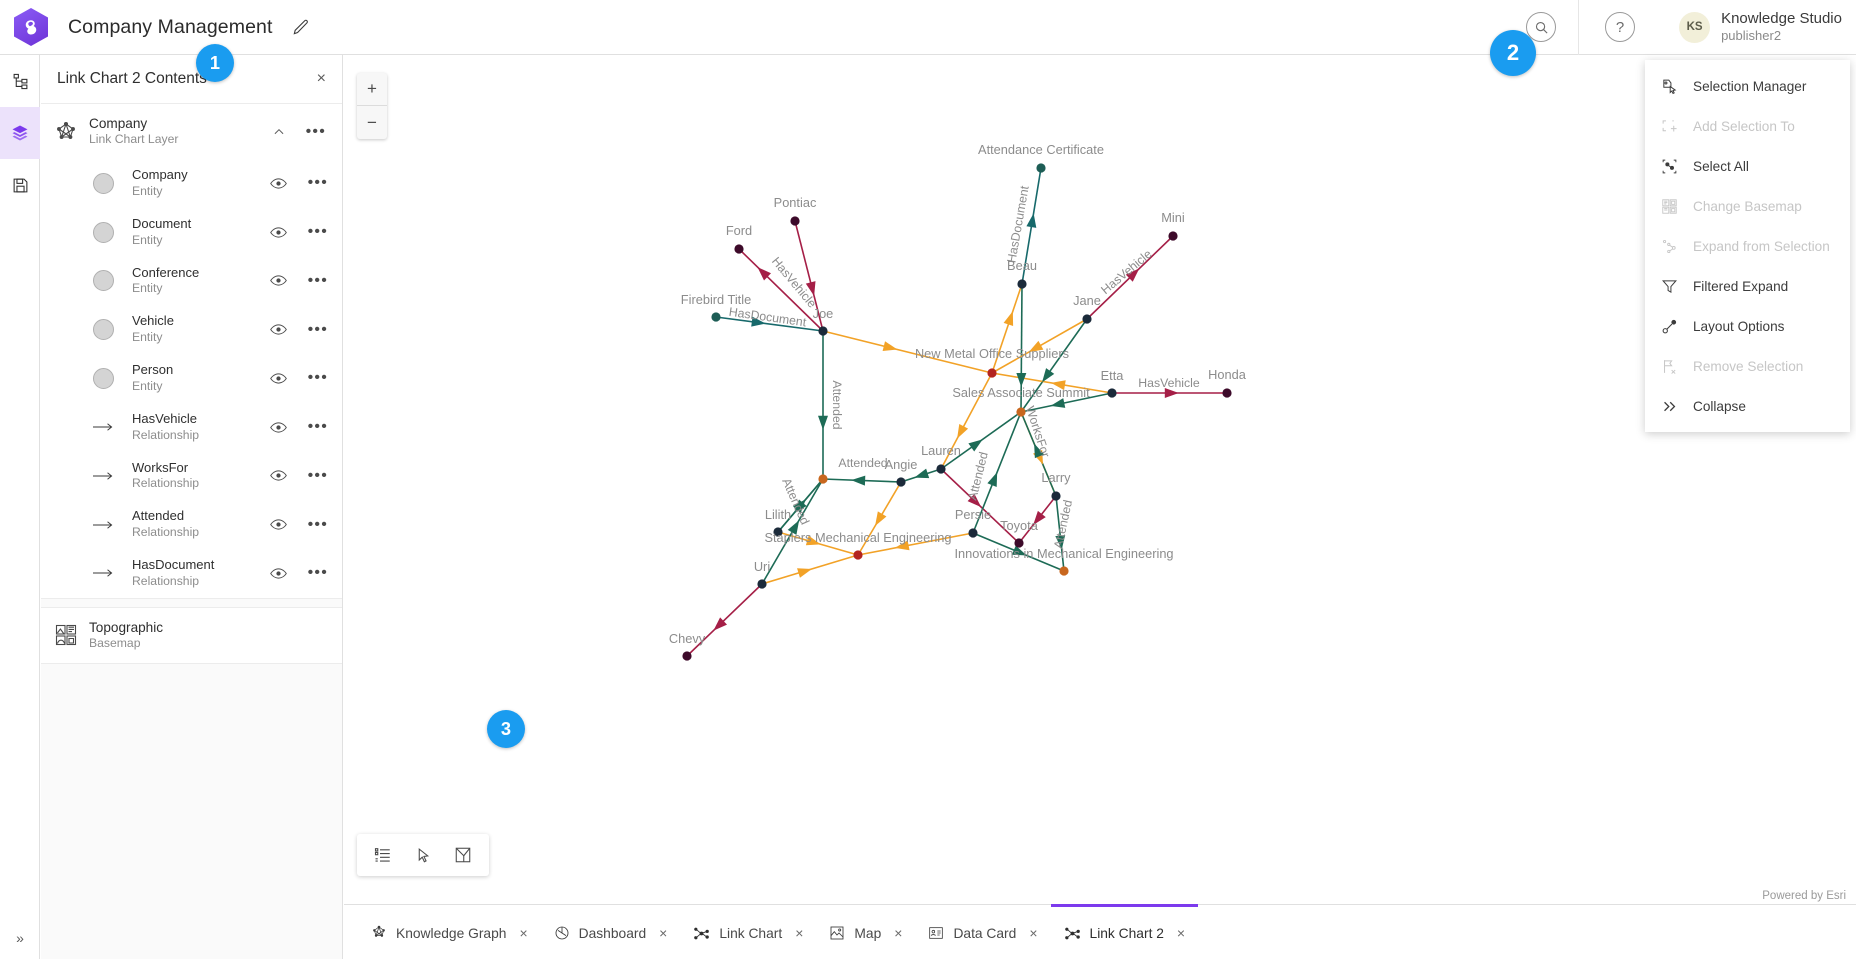  I want to click on symbol-row: Document Entity •••, so click(191, 232).